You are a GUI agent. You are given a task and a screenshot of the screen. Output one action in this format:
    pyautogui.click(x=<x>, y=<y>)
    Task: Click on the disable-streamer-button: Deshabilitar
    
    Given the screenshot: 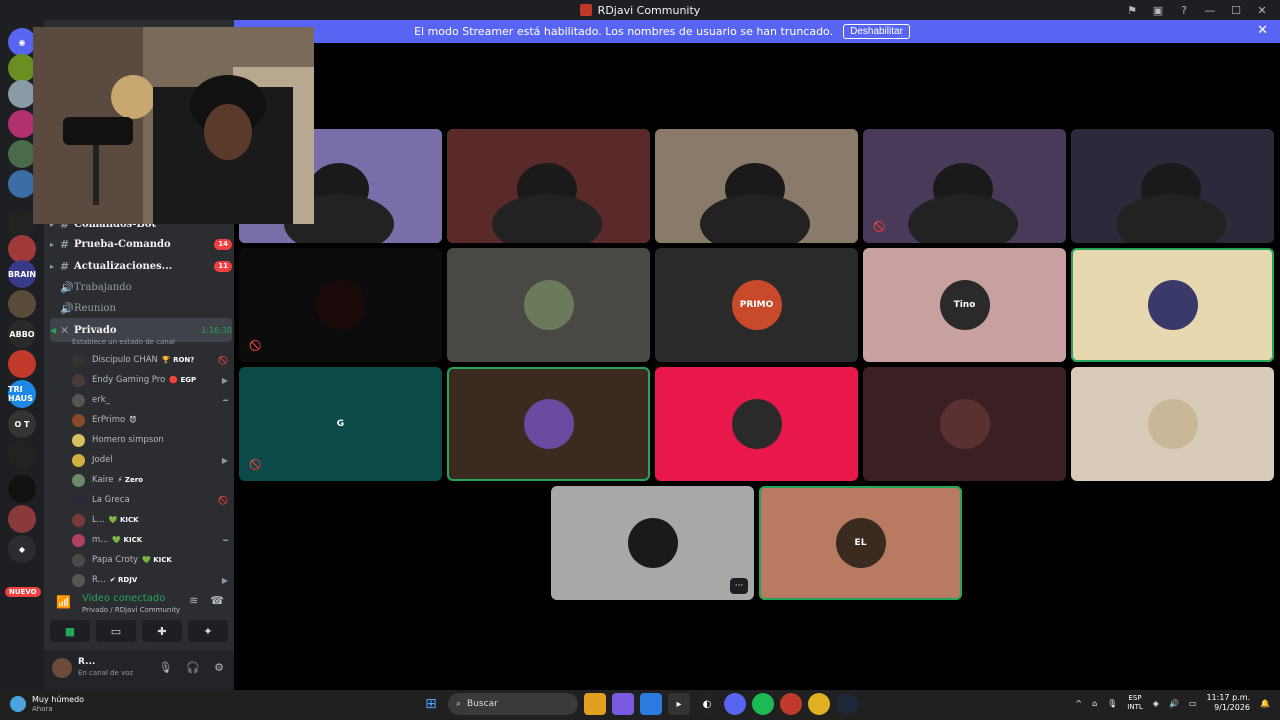 What is the action you would take?
    pyautogui.click(x=876, y=31)
    